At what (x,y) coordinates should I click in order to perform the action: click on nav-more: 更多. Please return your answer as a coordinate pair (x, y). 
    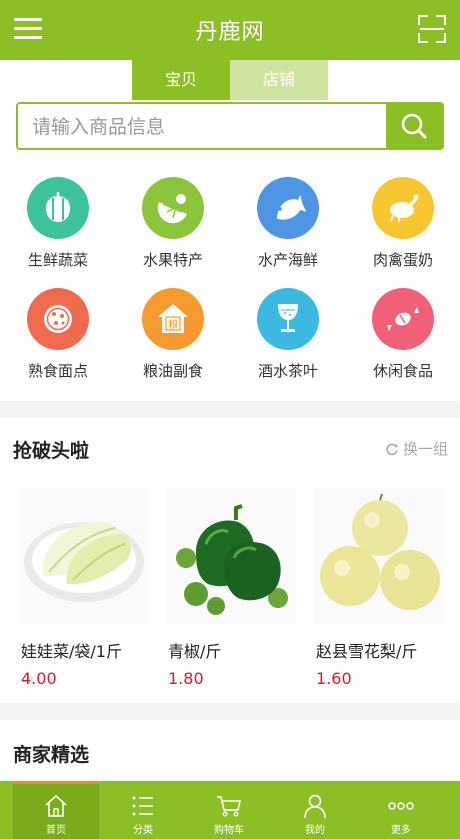
    Looking at the image, I should click on (401, 810).